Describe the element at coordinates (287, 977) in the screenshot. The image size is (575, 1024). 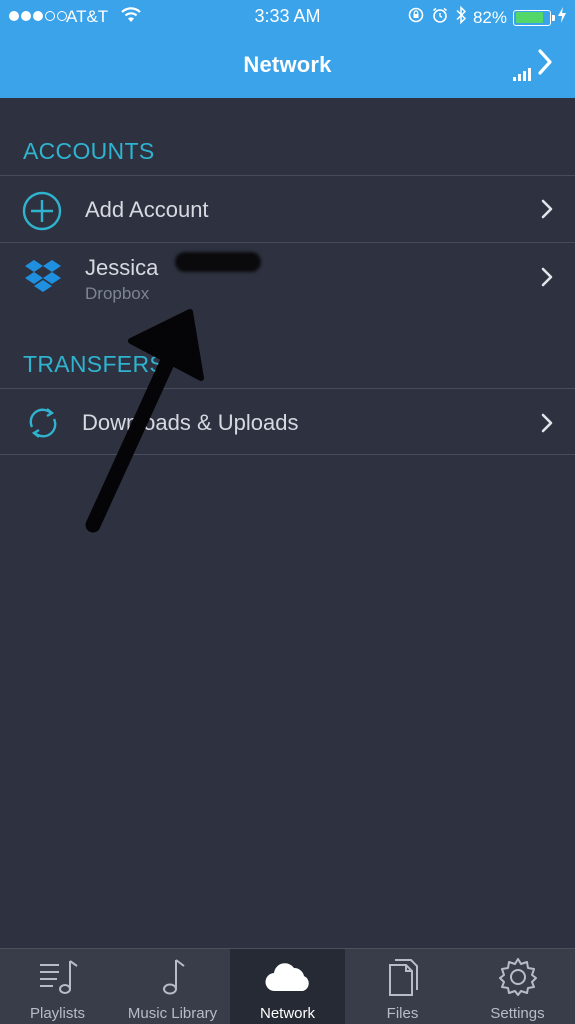
I see `cloud-icon` at that location.